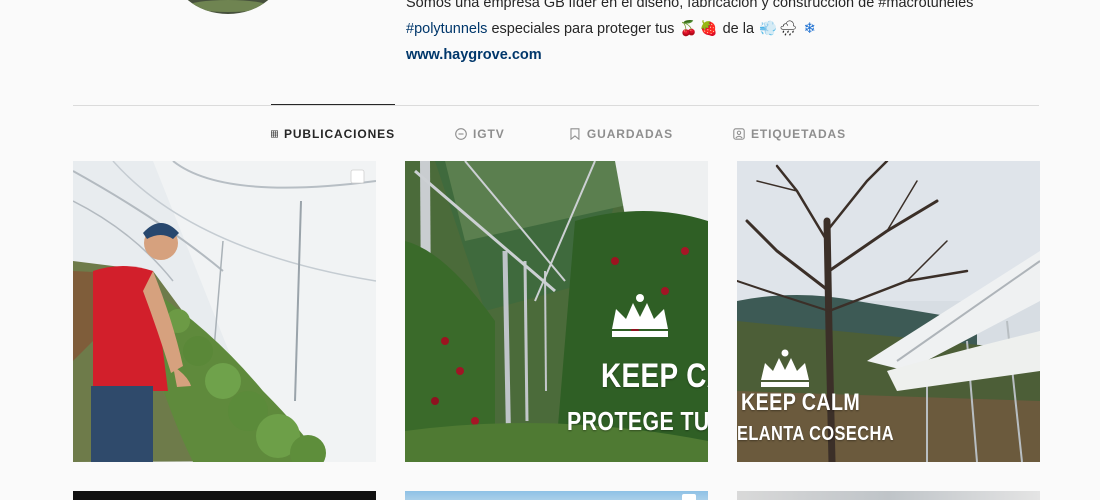  Describe the element at coordinates (799, 134) in the screenshot. I see `tab-label: ETIQUETADAS` at that location.